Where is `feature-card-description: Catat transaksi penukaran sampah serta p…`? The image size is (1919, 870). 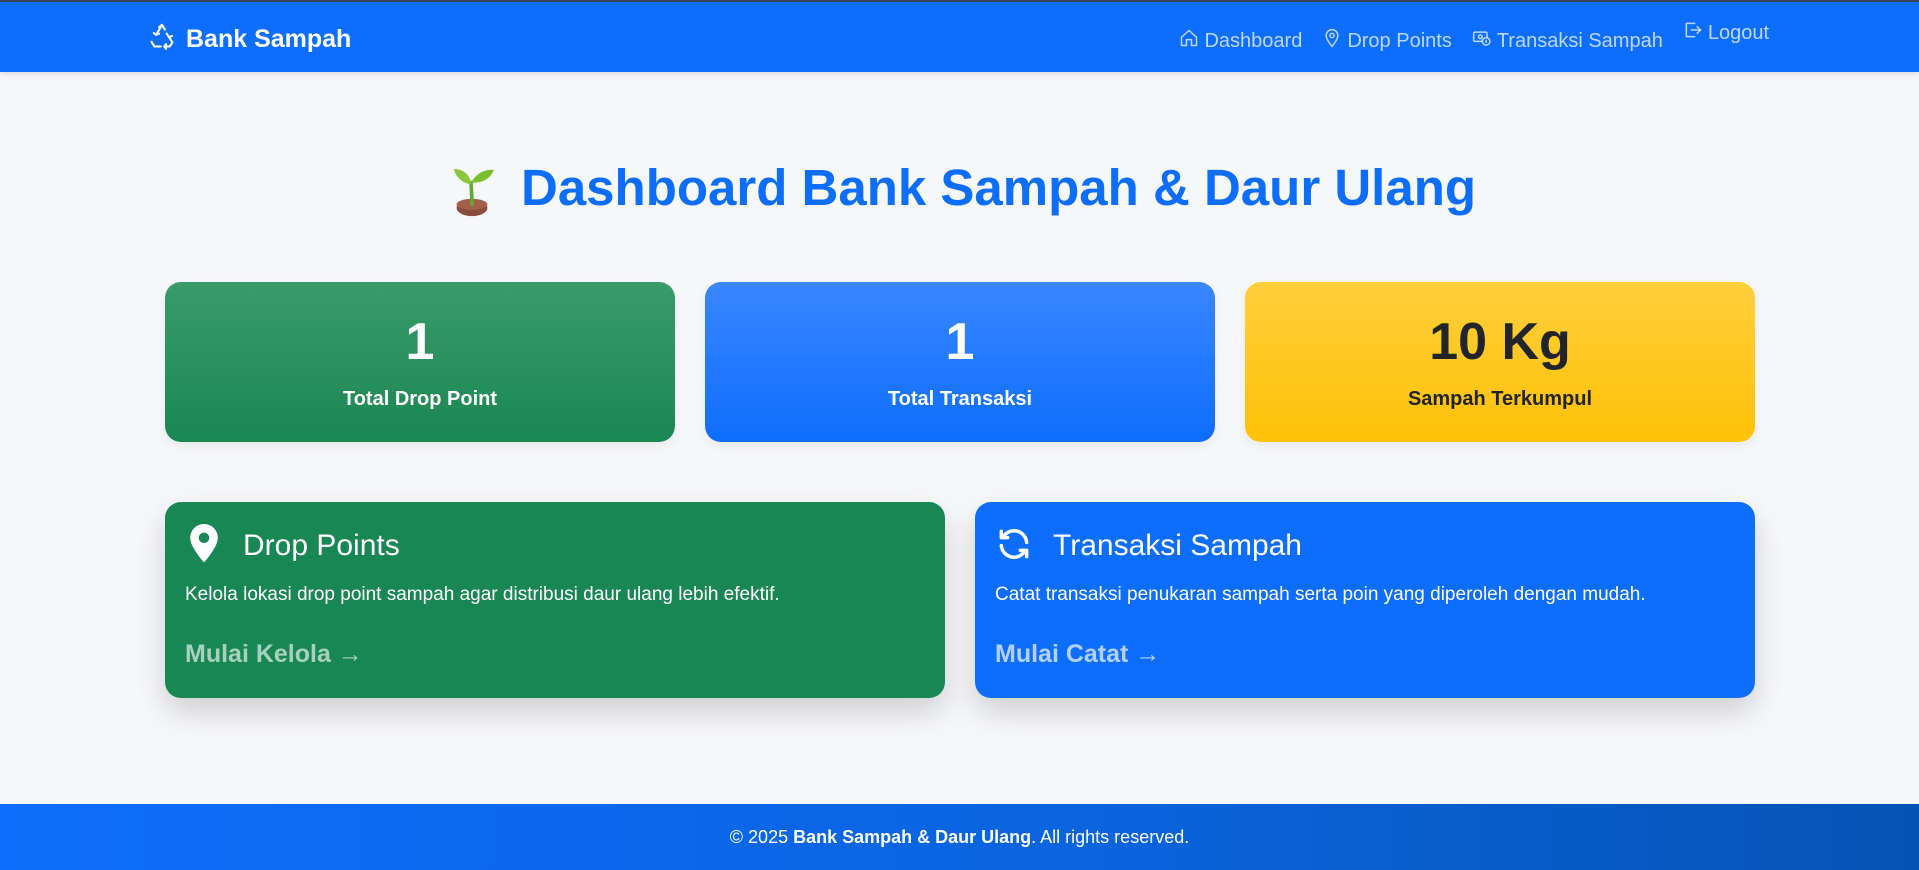 feature-card-description: Catat transaksi penukaran sampah serta p… is located at coordinates (1320, 594).